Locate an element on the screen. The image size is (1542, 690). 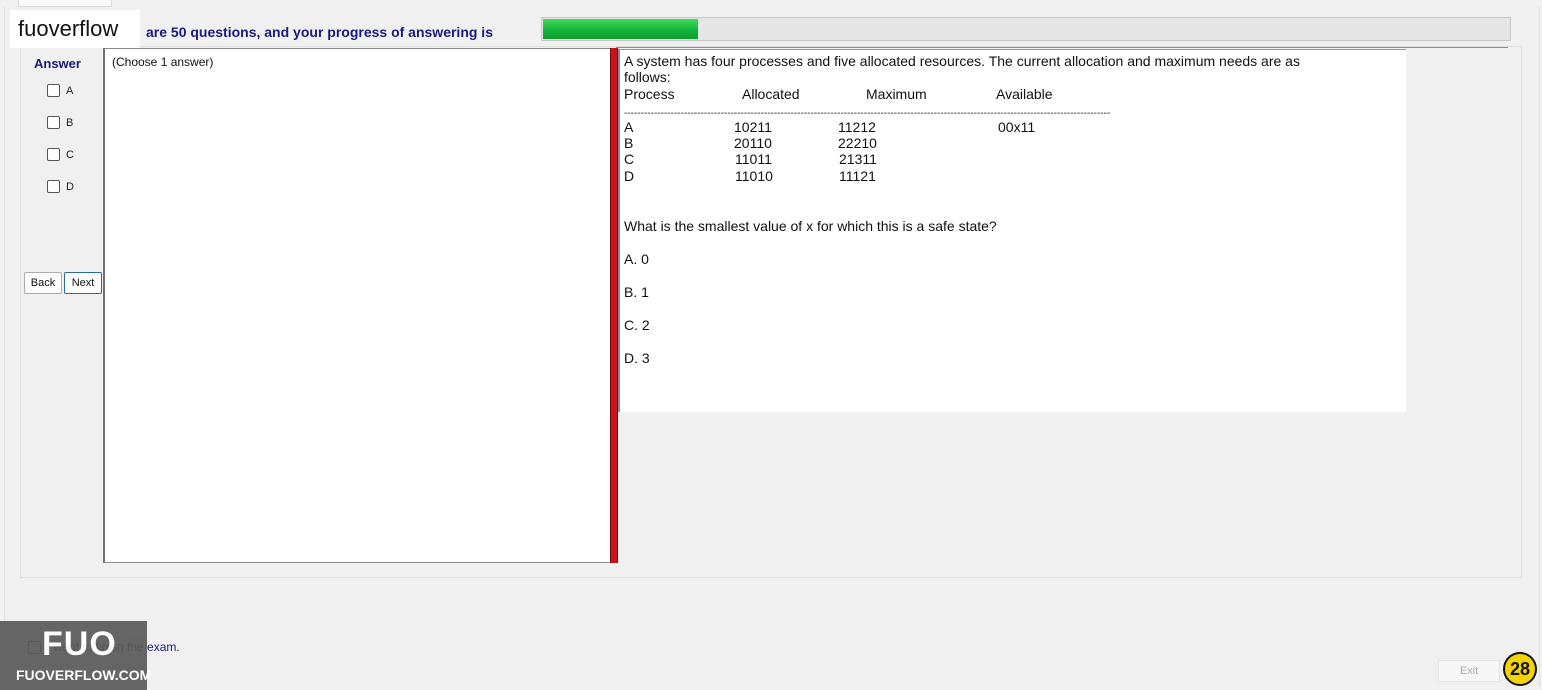
checkbox-a is located at coordinates (53, 90).